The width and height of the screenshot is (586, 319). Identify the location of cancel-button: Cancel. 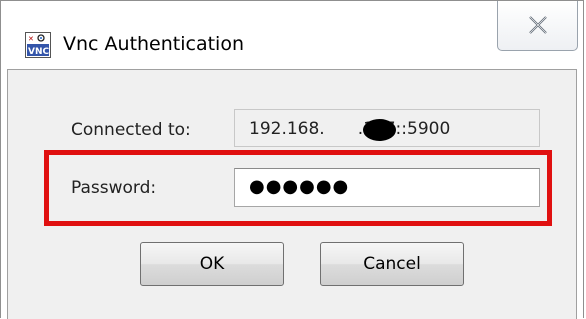
(392, 264).